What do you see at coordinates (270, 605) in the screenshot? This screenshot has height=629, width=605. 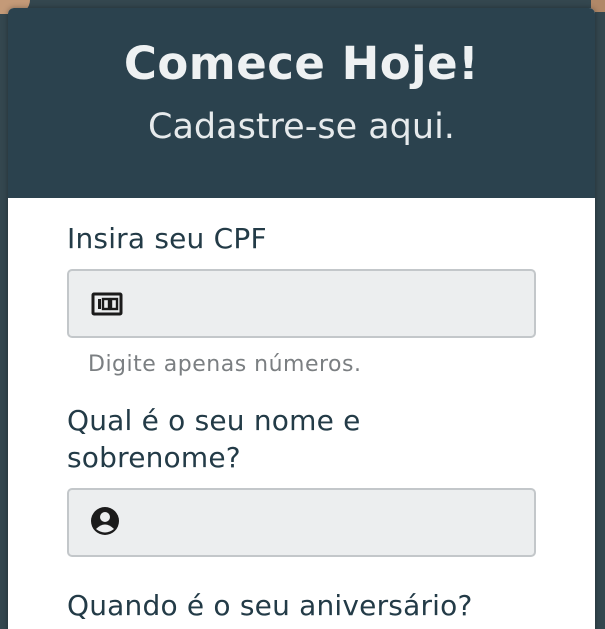 I see `birthday-label: Quando é o seu aniversário?` at bounding box center [270, 605].